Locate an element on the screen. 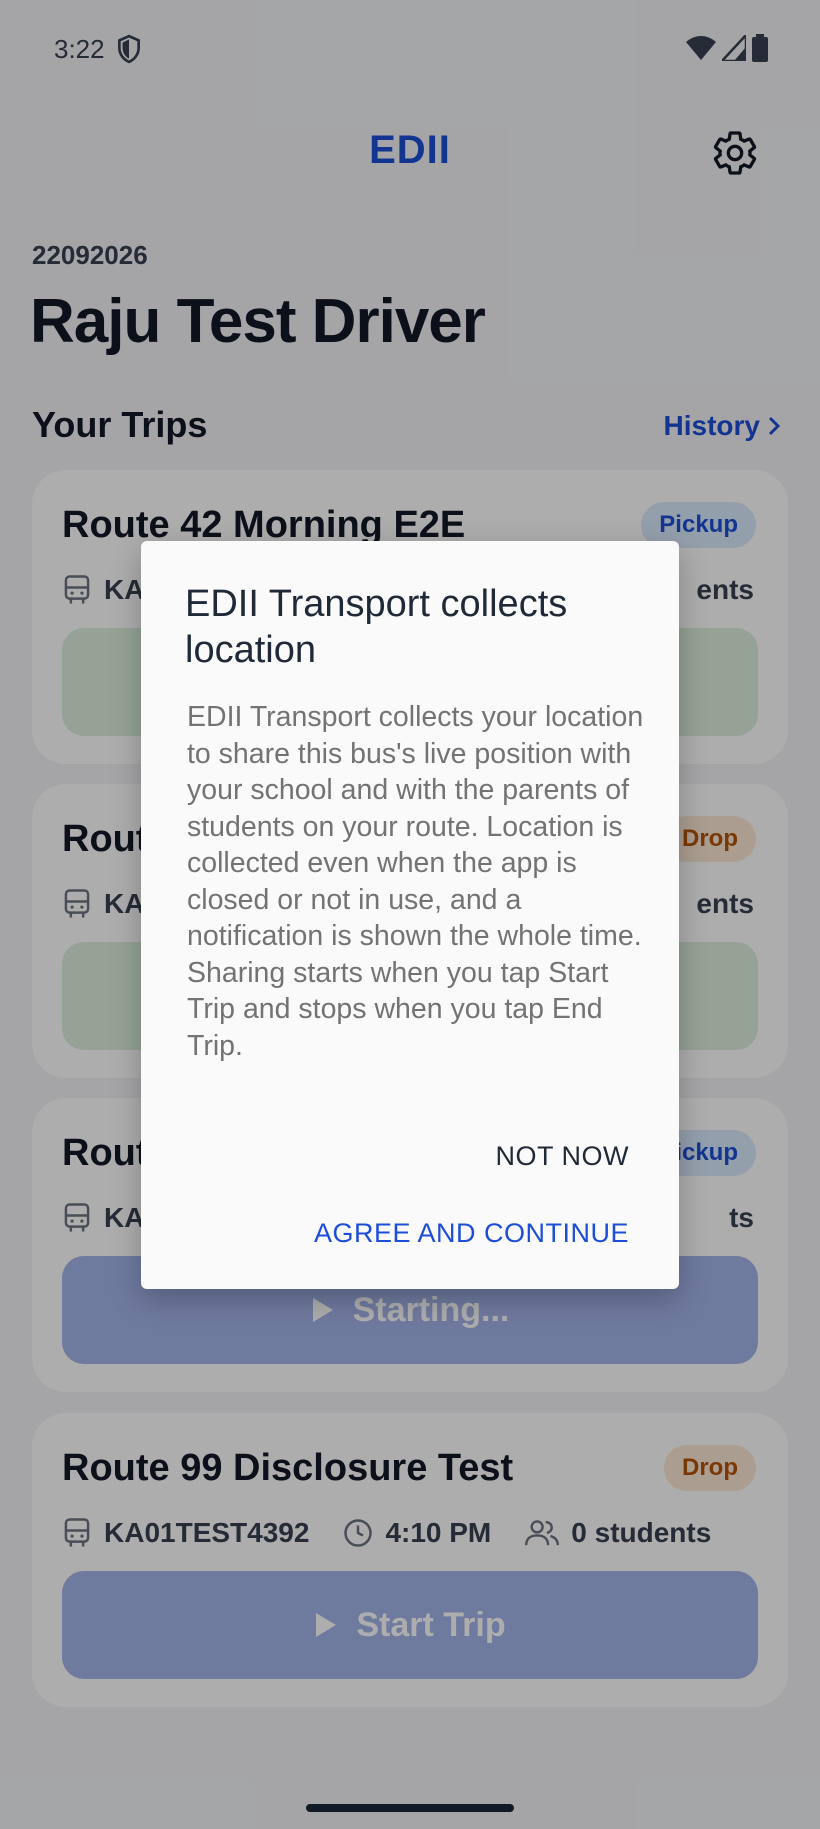  dialog-title: EDII Transport collects location is located at coordinates (376, 627).